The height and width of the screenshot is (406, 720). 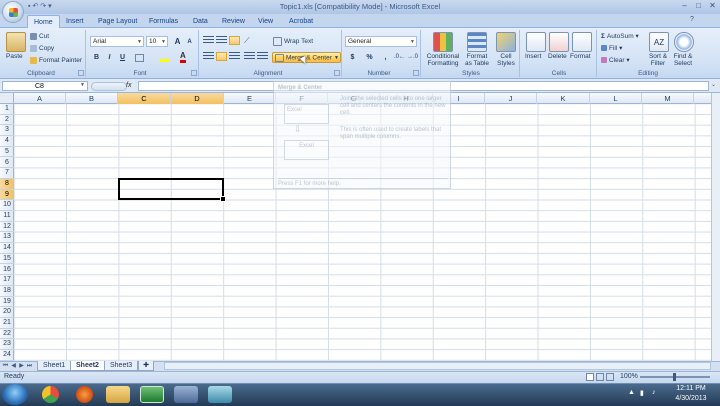 I want to click on decrease-decimal-icon: →.0, so click(x=412, y=57).